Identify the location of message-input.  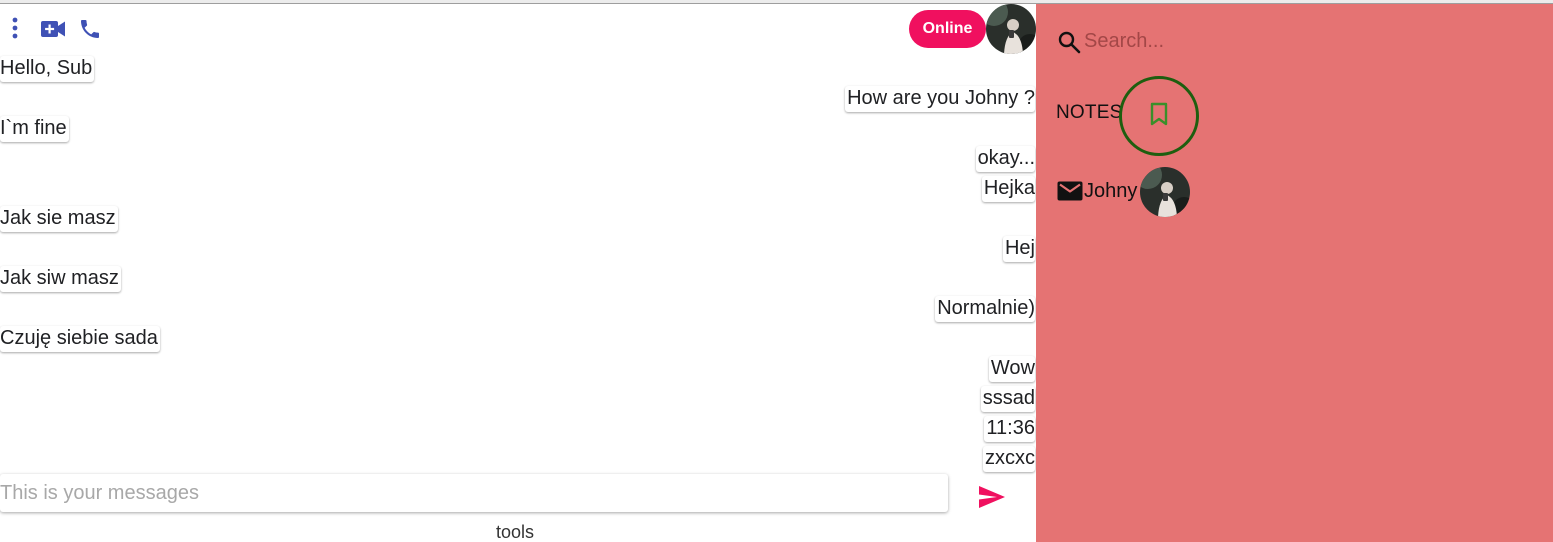
(474, 493).